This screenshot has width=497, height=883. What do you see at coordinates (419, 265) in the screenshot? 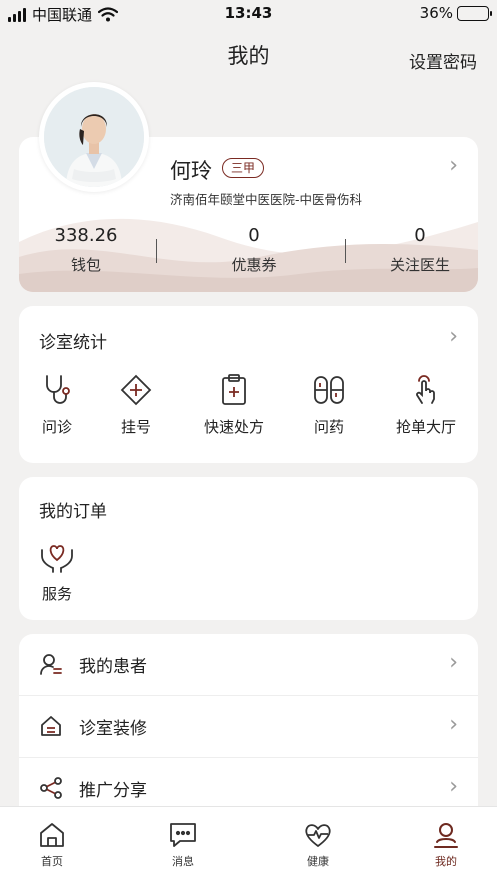
I see `followed-doctors-label: 关注医生` at bounding box center [419, 265].